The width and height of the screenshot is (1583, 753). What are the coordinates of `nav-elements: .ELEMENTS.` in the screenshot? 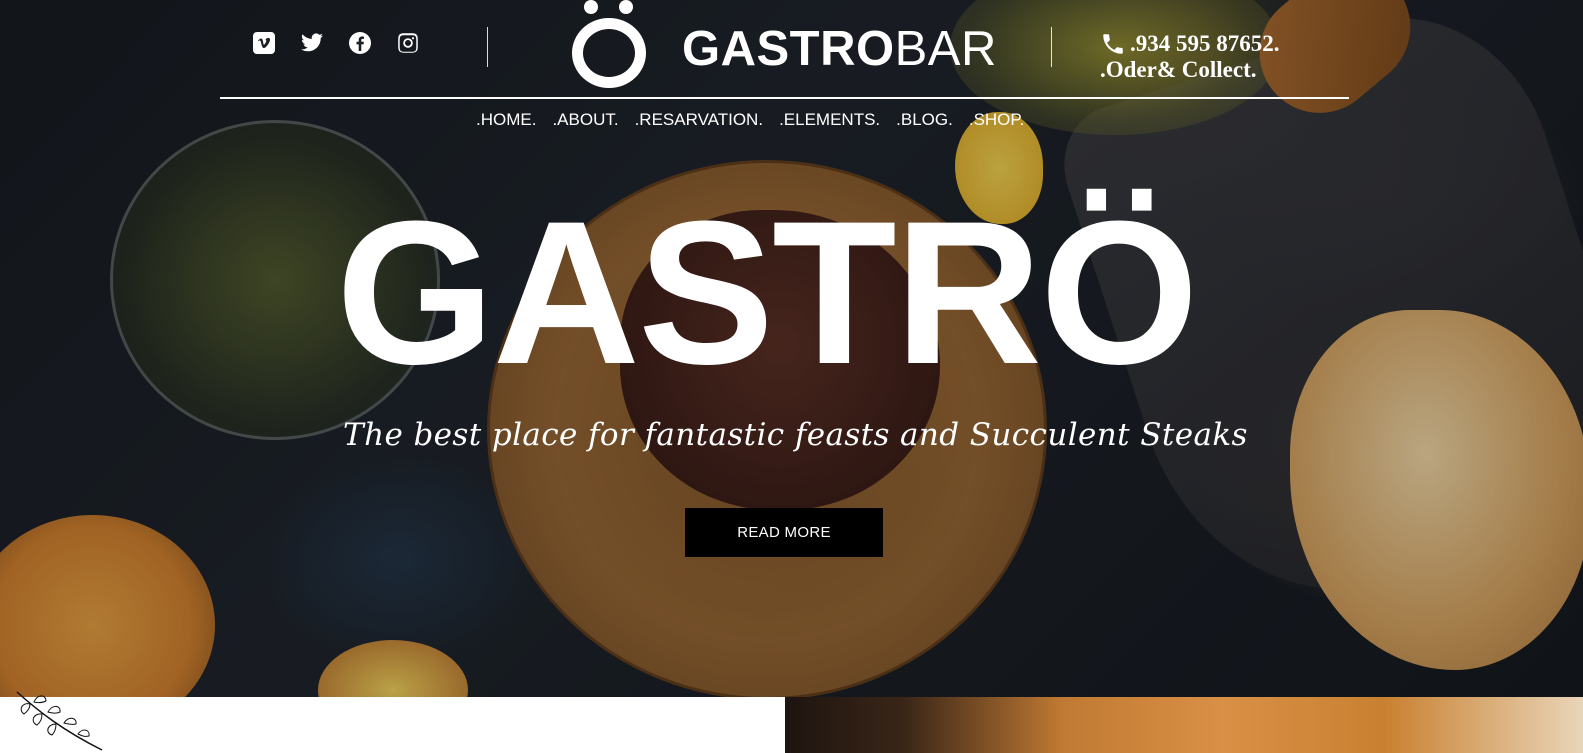 It's located at (829, 120).